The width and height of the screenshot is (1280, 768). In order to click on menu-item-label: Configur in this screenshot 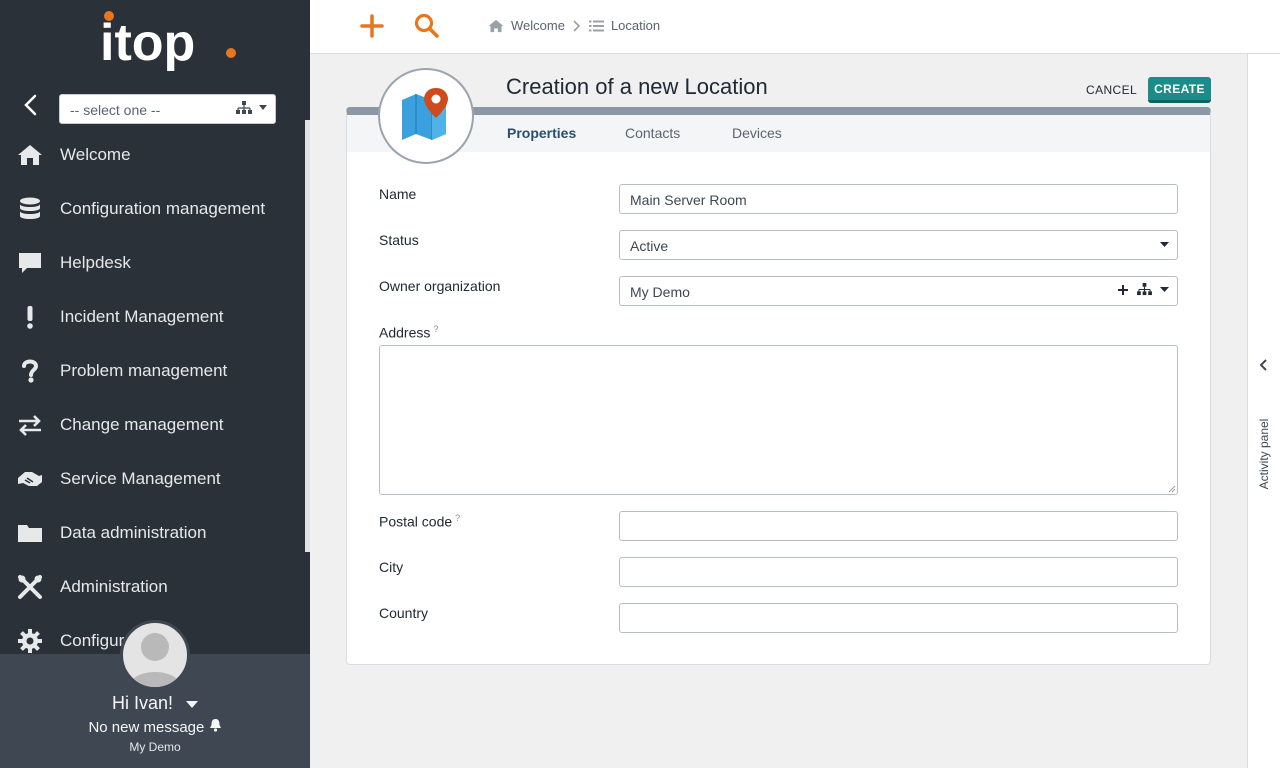, I will do `click(92, 640)`.